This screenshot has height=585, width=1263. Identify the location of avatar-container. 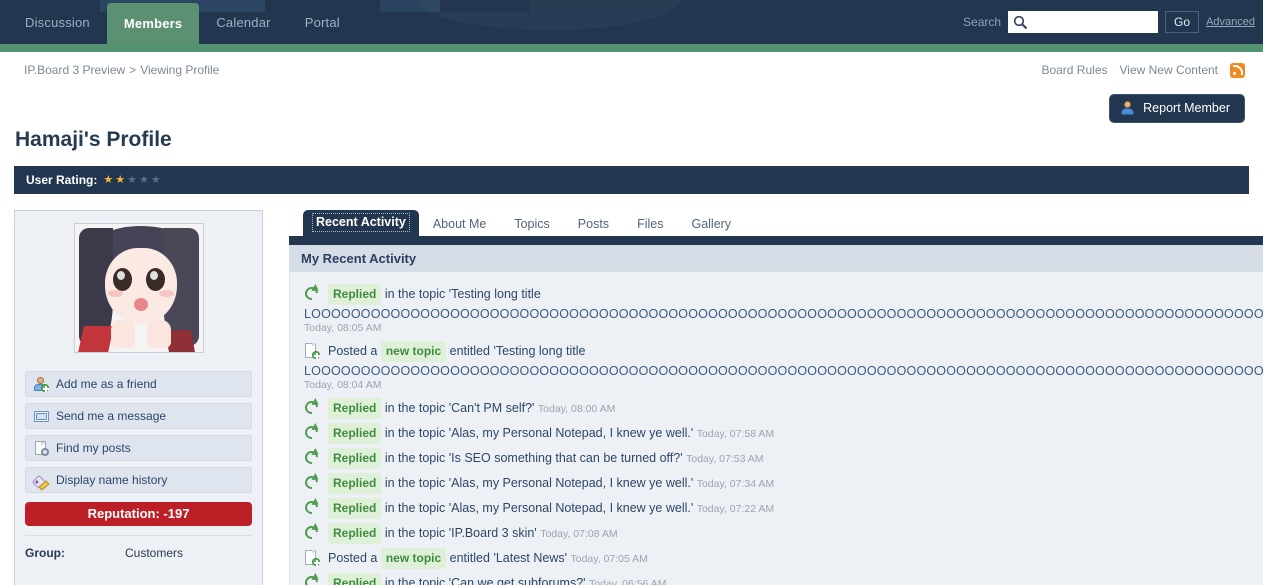
(138, 288).